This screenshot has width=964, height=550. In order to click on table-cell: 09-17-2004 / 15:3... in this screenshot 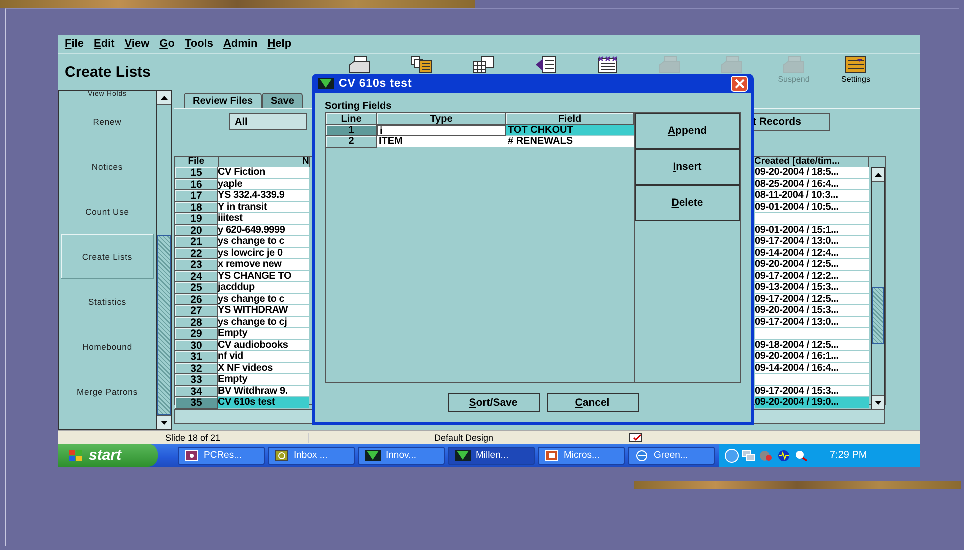, I will do `click(812, 391)`.